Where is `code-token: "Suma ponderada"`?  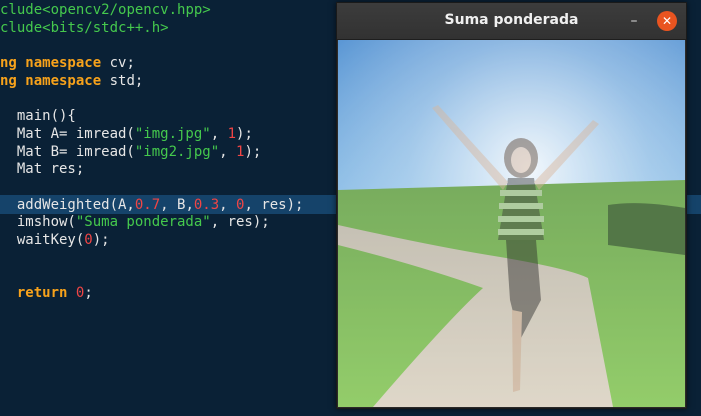
code-token: "Suma ponderada" is located at coordinates (143, 222).